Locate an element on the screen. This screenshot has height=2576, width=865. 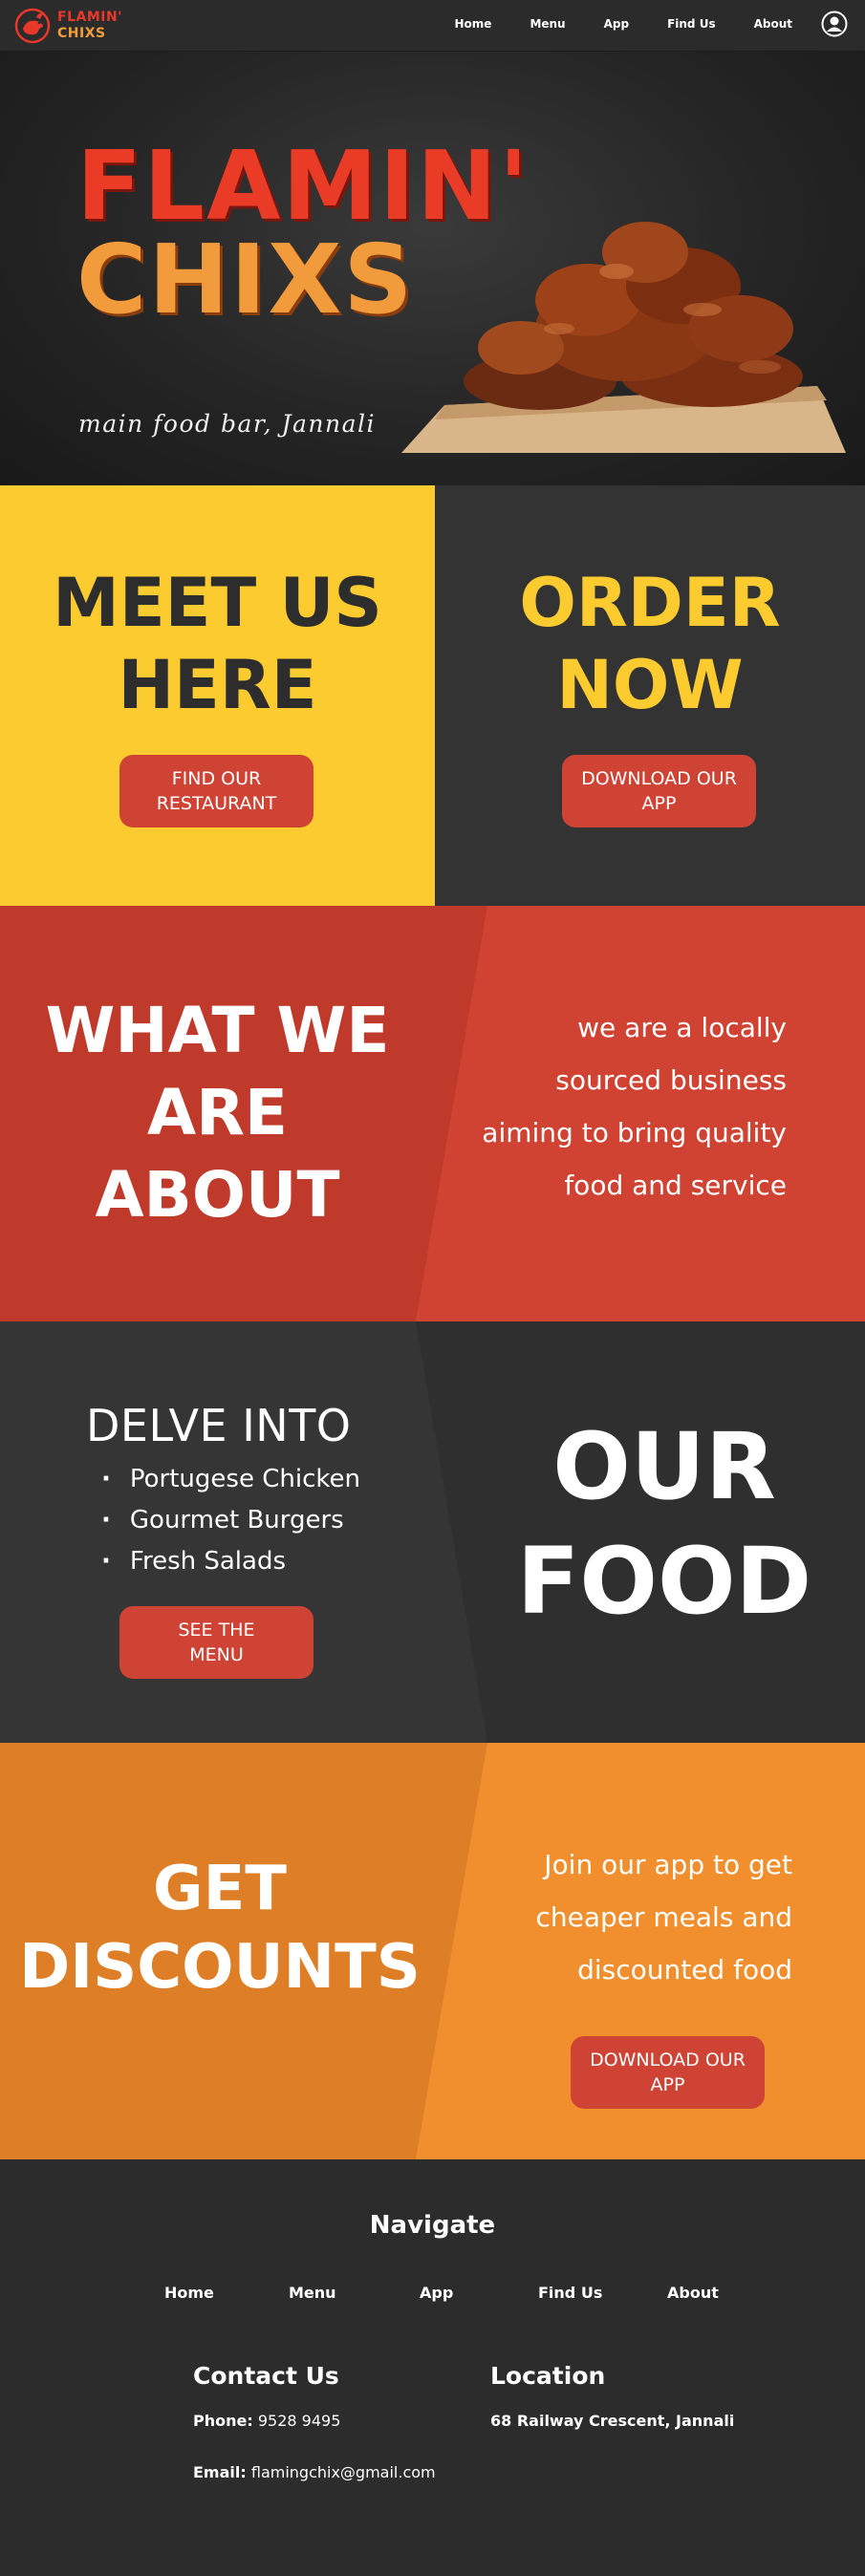
meet-us-title-line1: MEET US is located at coordinates (217, 603).